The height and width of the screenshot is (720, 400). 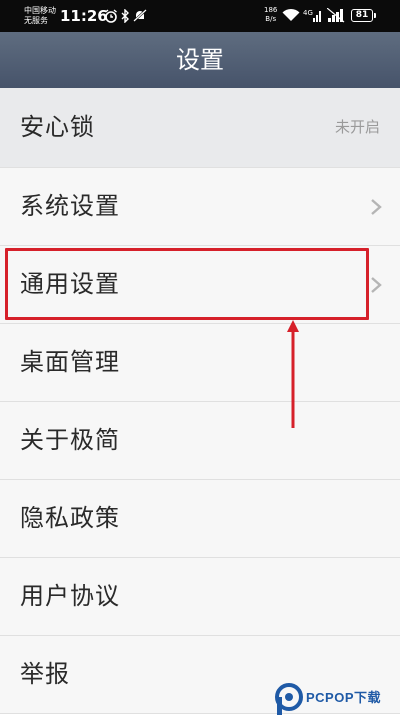 I want to click on settings-item-label: 系统设置, so click(x=70, y=206).